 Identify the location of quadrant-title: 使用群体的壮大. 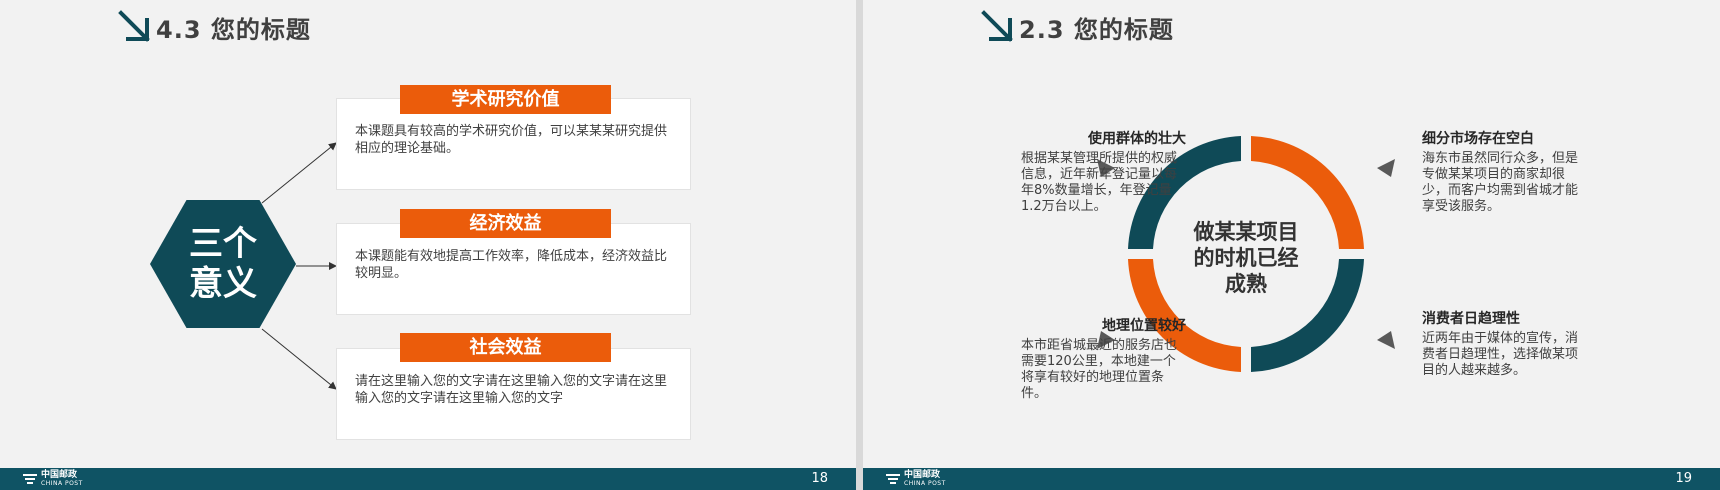
(1137, 139).